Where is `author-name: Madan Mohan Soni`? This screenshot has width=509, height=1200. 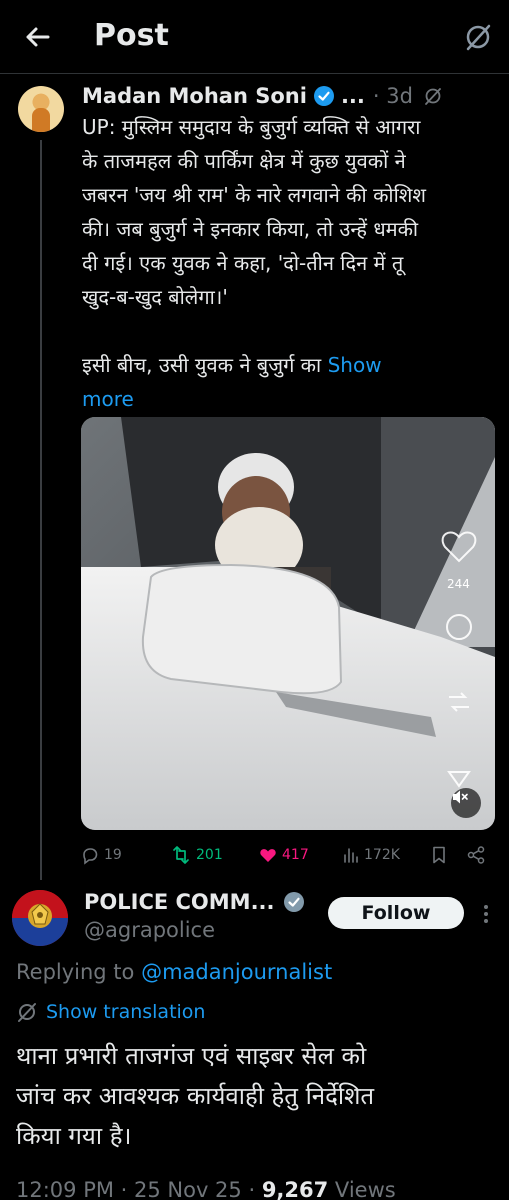 author-name: Madan Mohan Soni is located at coordinates (194, 96).